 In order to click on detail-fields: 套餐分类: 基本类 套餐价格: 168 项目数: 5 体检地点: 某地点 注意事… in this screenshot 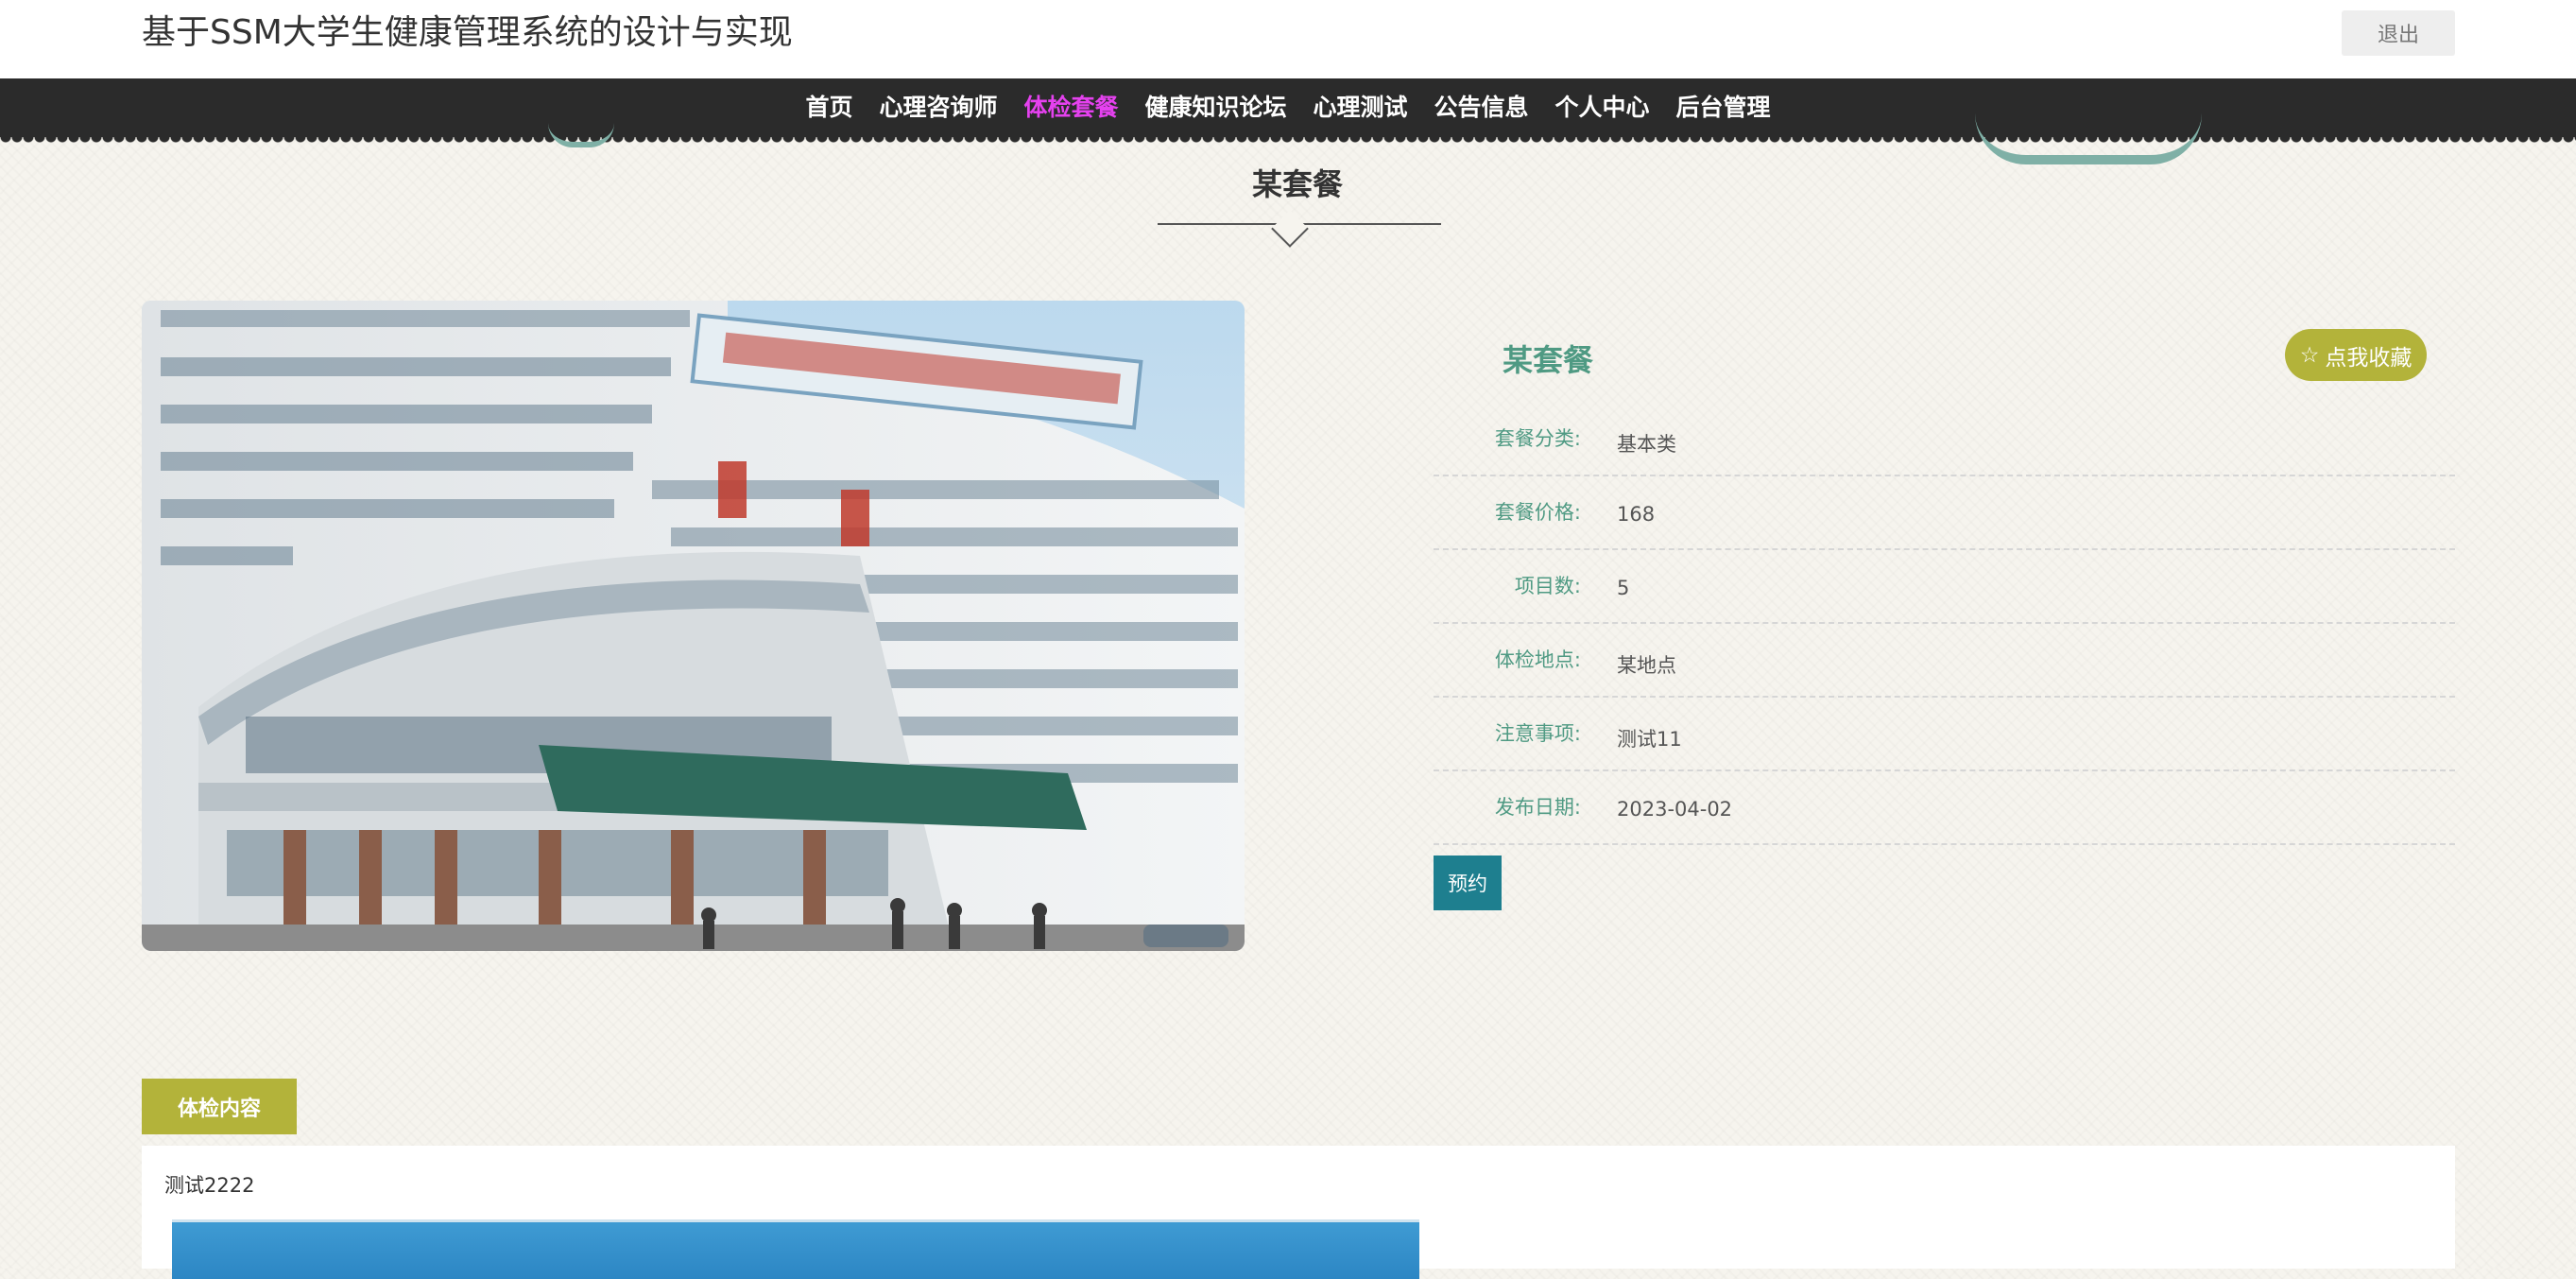, I will do `click(1944, 624)`.